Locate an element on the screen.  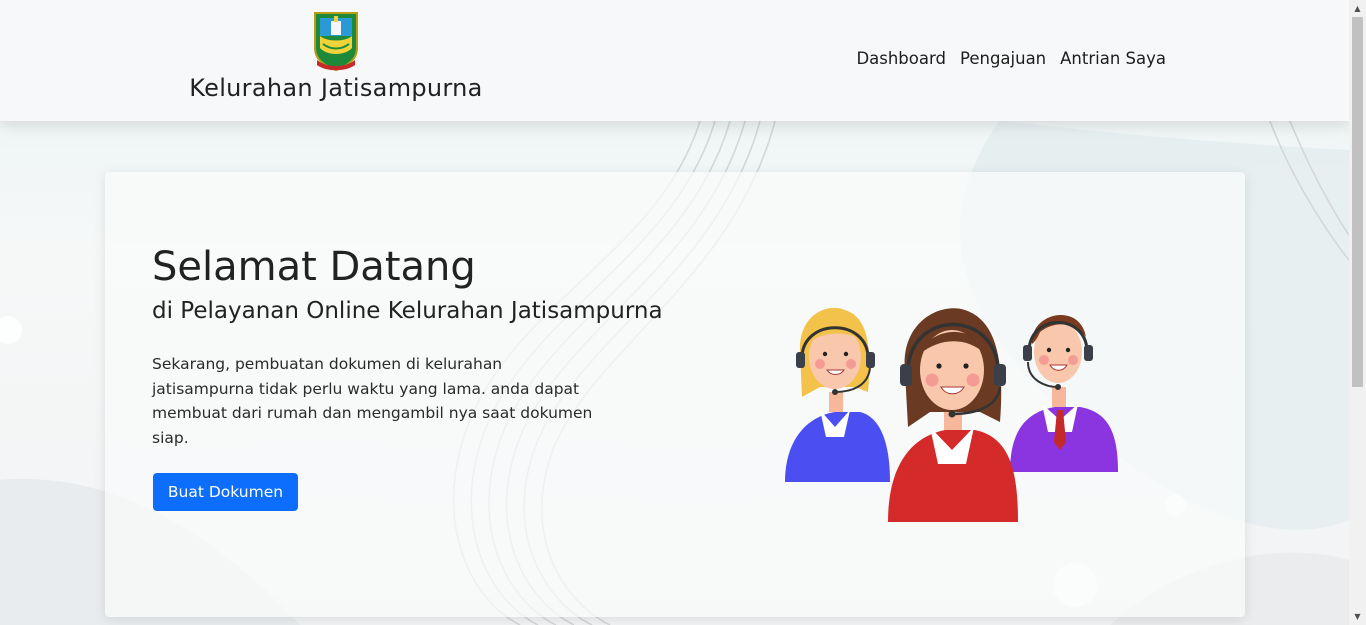
main-nav: Dashboard Pengajuan Antrian Saya is located at coordinates (1011, 58).